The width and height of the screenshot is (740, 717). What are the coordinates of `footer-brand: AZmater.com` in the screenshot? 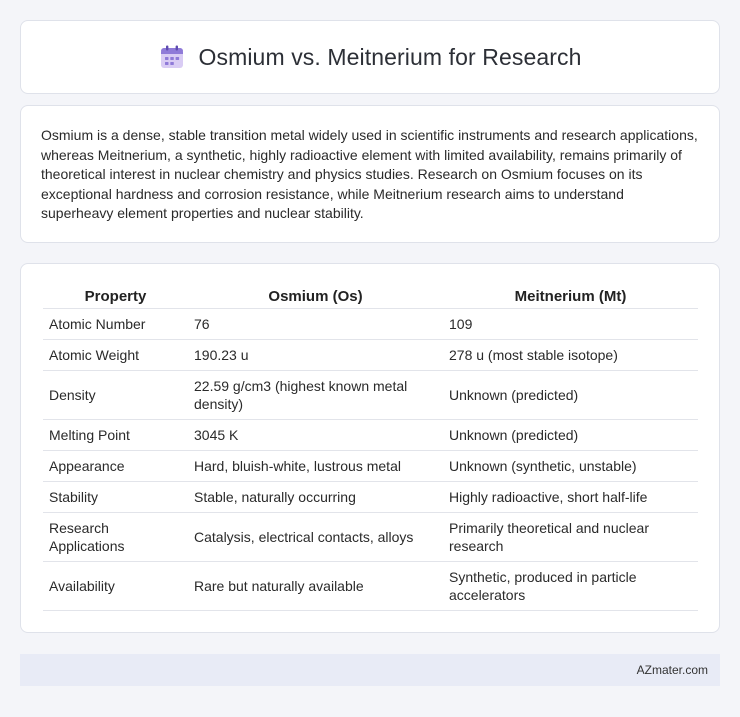 It's located at (672, 670).